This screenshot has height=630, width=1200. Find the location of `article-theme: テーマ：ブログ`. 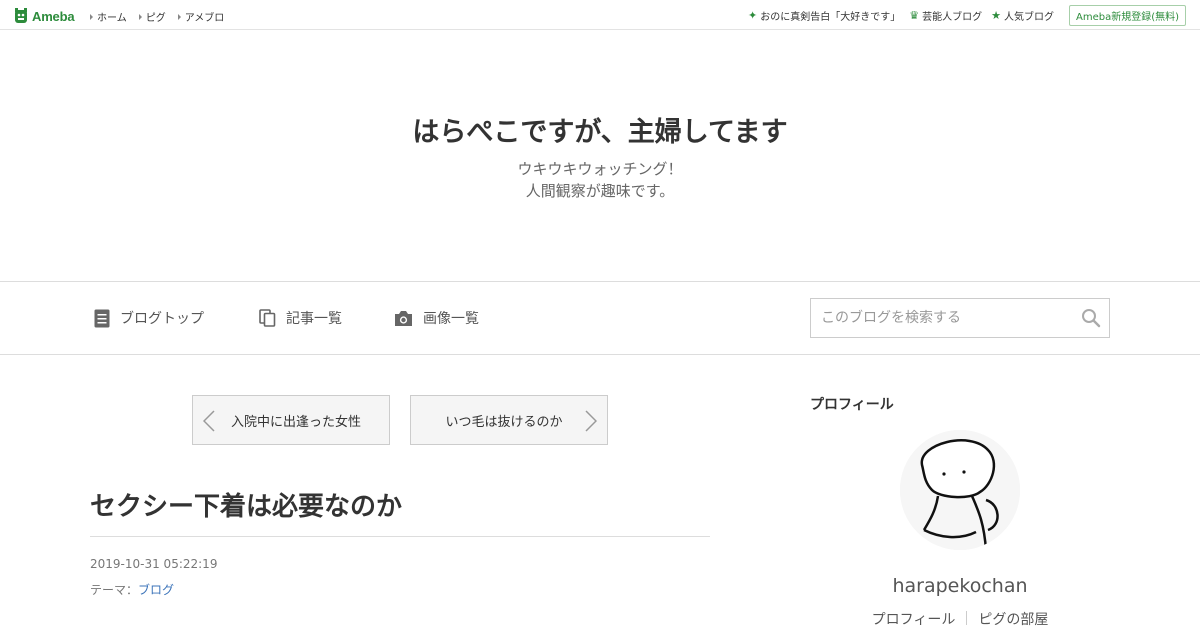

article-theme: テーマ：ブログ is located at coordinates (132, 589).